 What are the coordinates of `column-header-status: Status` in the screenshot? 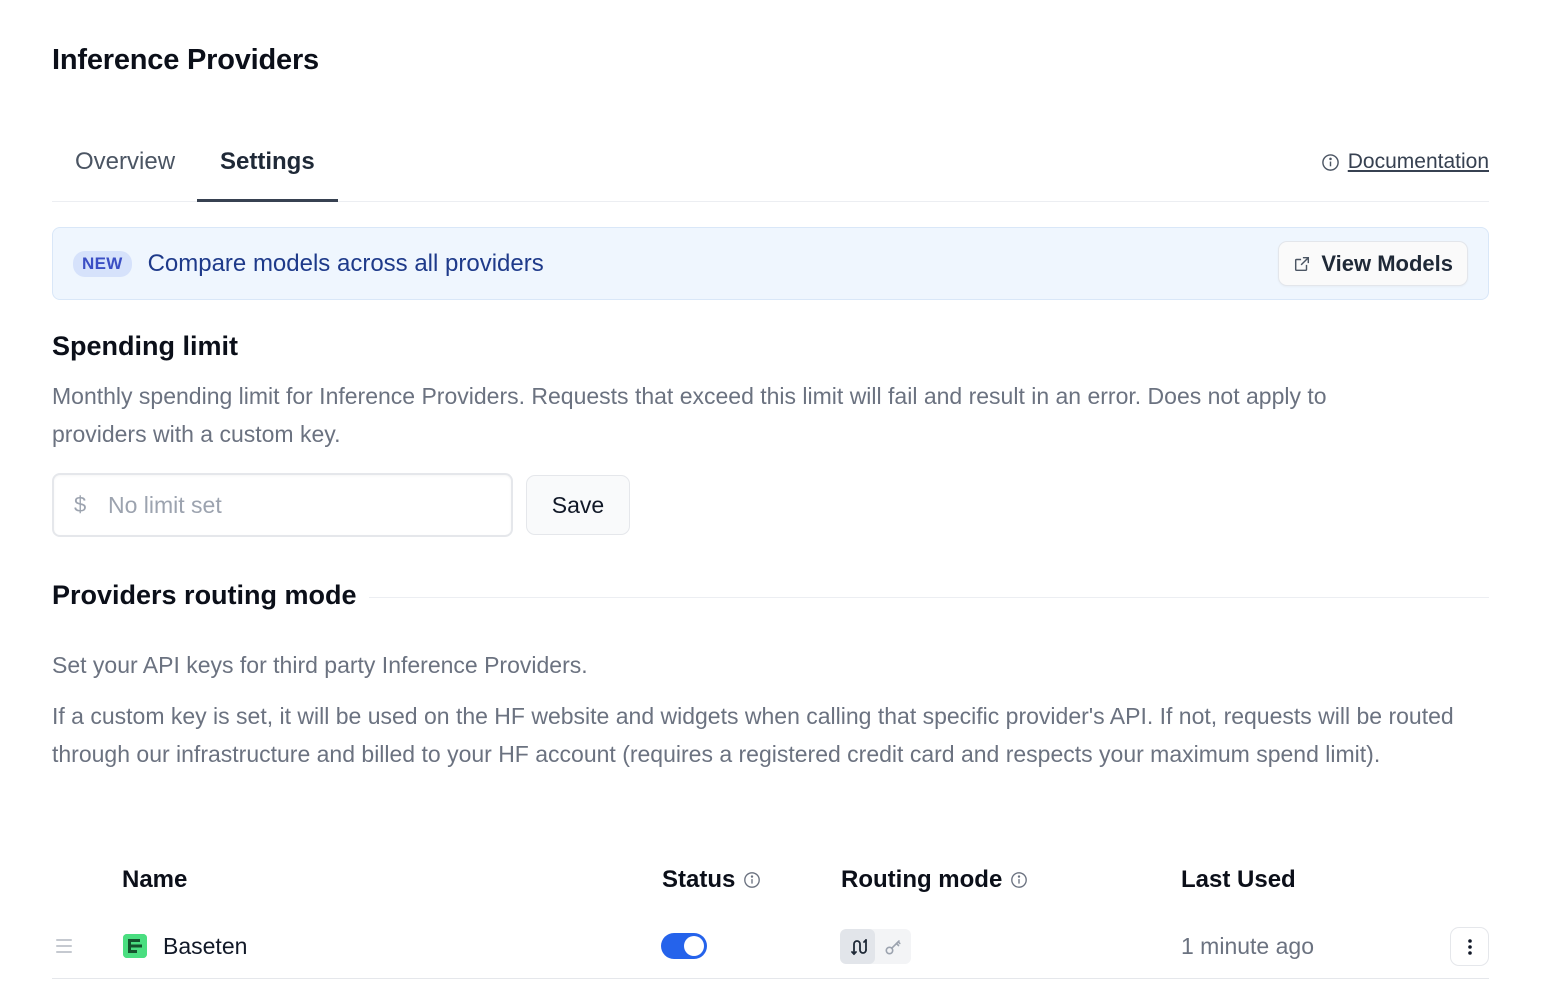 It's located at (711, 880).